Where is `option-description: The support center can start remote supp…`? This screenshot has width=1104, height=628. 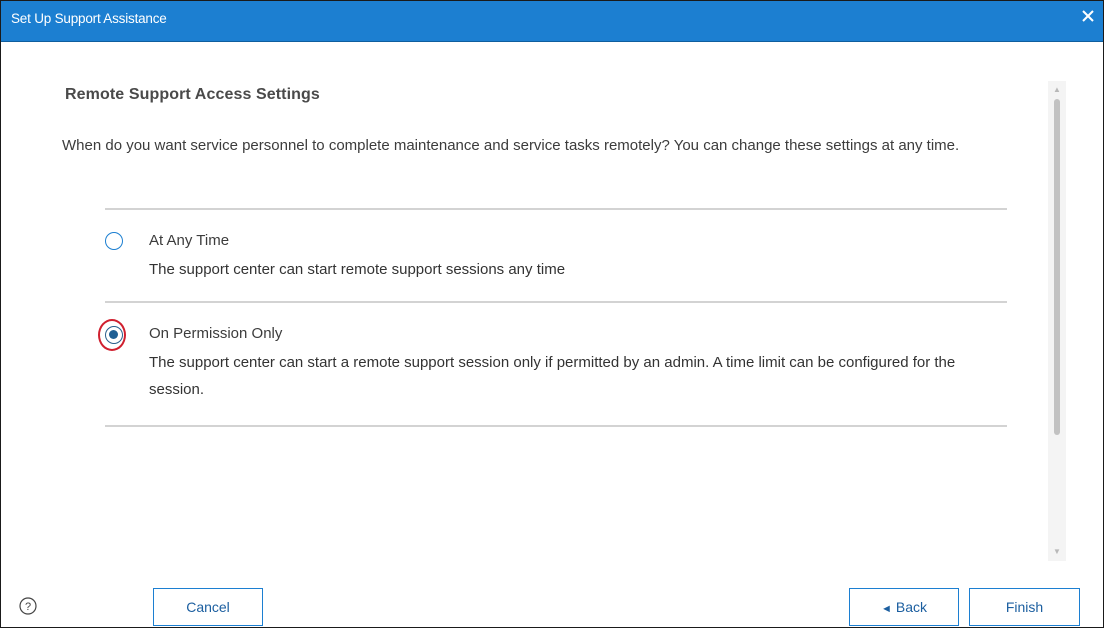
option-description: The support center can start remote supp… is located at coordinates (357, 269).